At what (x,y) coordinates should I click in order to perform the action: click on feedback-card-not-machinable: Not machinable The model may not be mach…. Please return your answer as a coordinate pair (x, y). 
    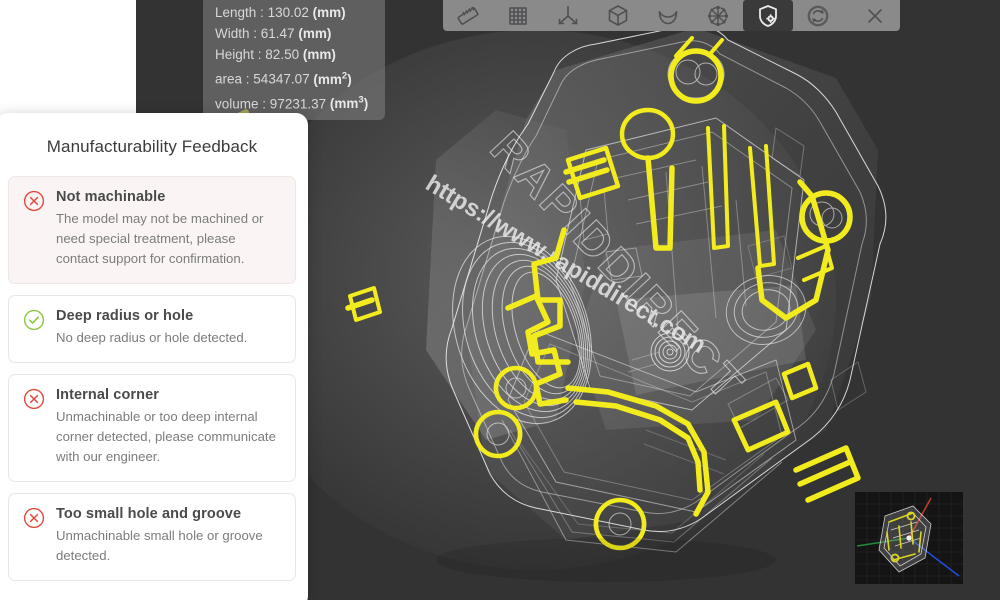
    Looking at the image, I should click on (152, 230).